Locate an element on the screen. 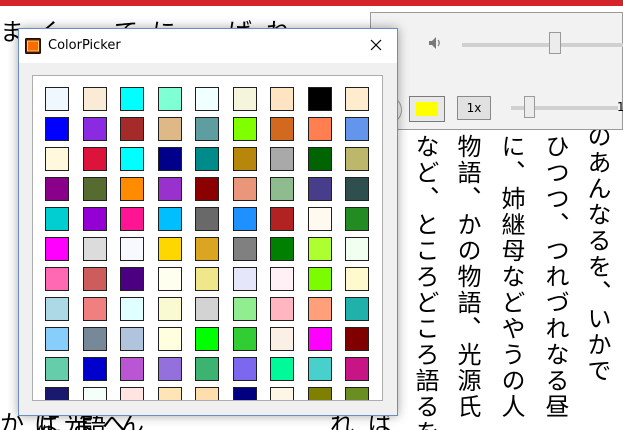 The height and width of the screenshot is (430, 623). speed-button: 1x is located at coordinates (474, 108).